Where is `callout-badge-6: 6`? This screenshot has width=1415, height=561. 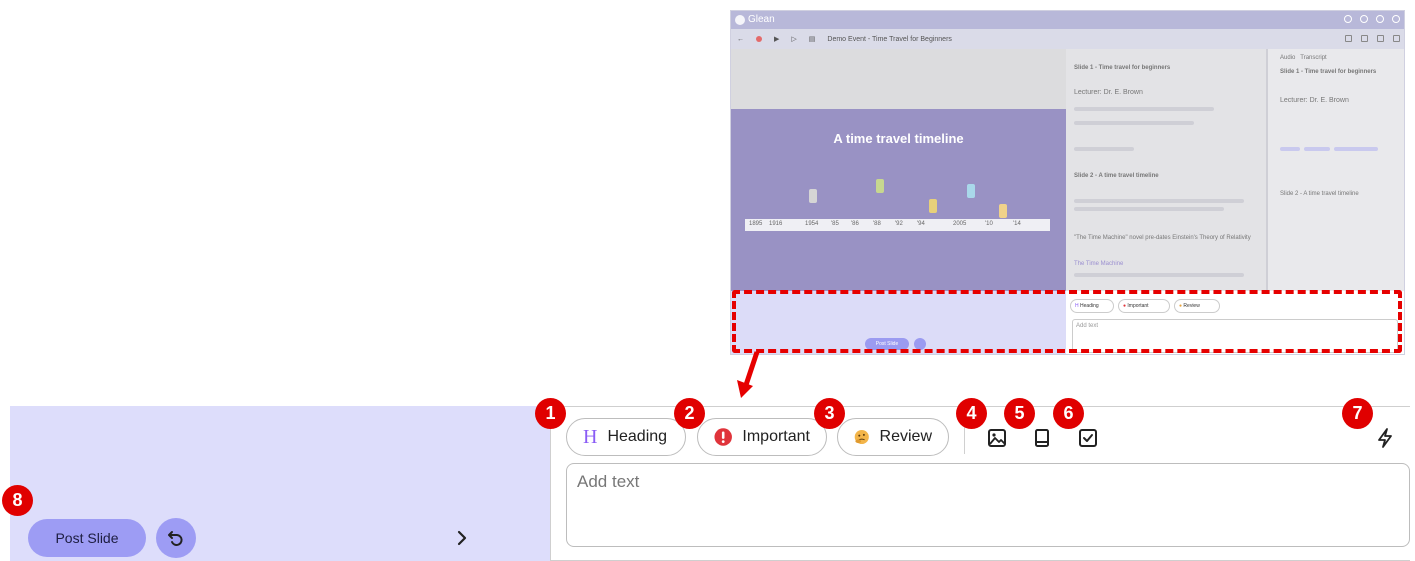 callout-badge-6: 6 is located at coordinates (1068, 413).